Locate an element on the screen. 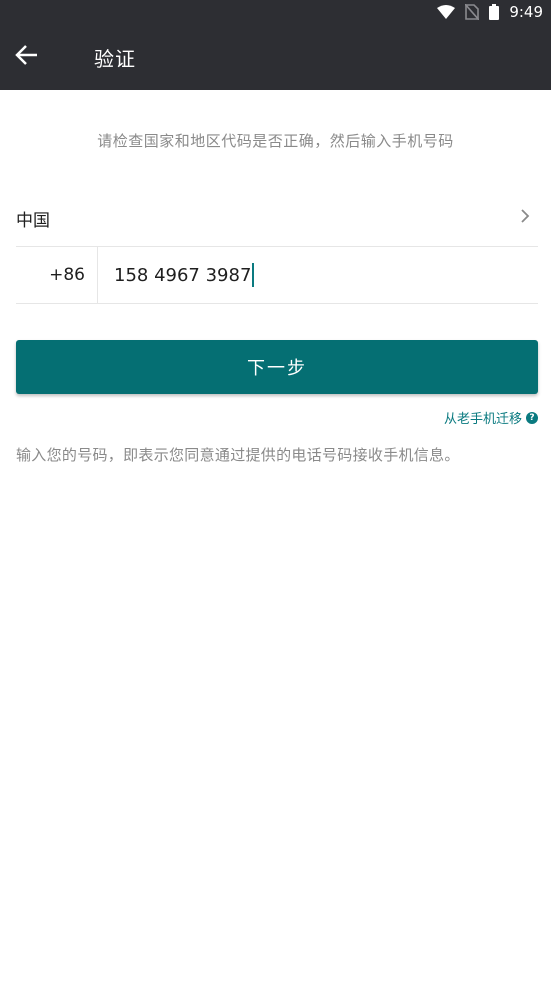  phone-row: +86 158 4967 3987 is located at coordinates (277, 275).